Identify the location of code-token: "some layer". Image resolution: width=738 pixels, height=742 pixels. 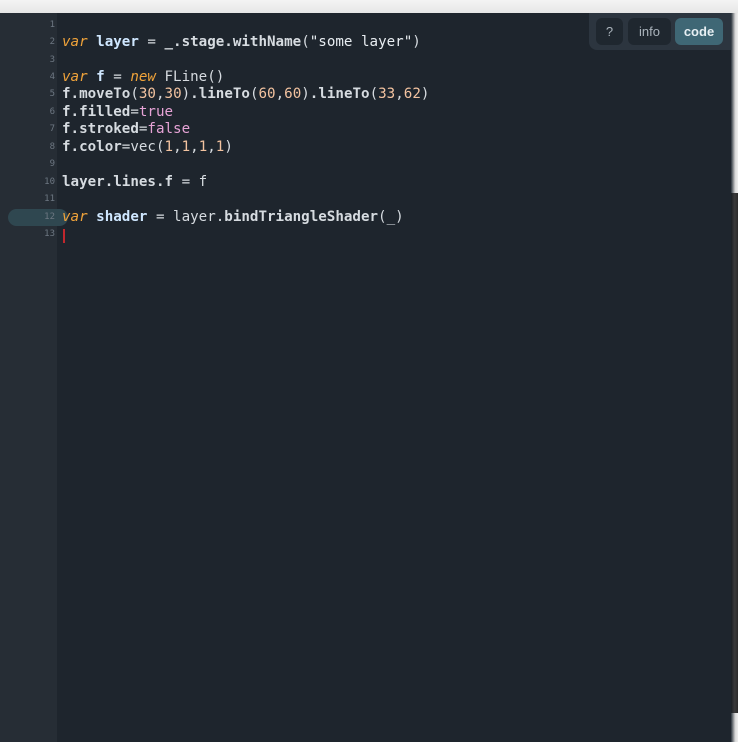
(361, 42).